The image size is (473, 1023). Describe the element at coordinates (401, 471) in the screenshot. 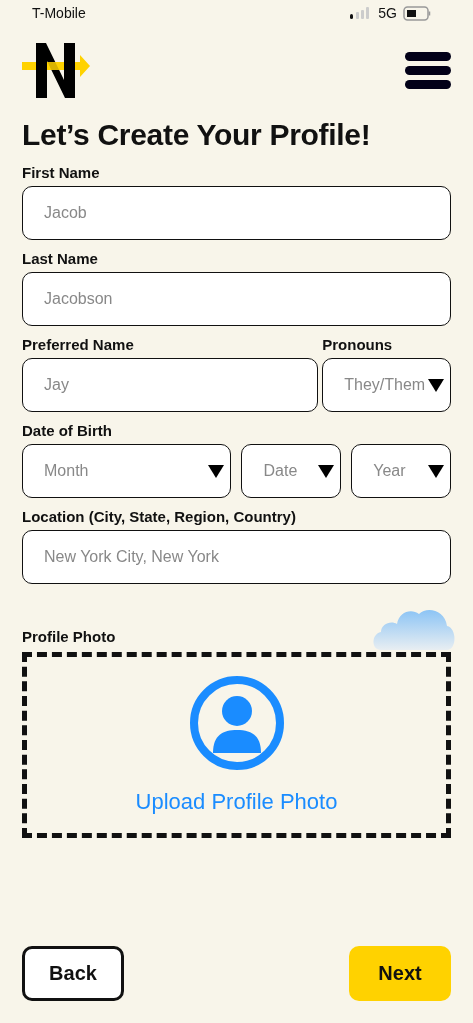

I see `dropdown: Year` at that location.